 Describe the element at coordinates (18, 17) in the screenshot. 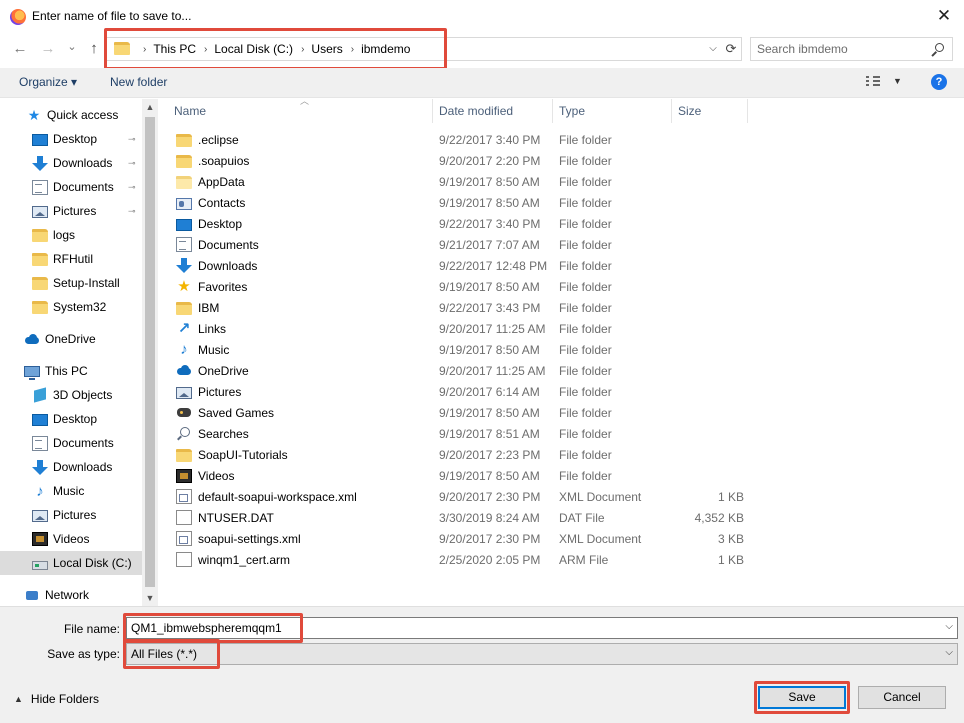

I see `firefox-icon` at that location.